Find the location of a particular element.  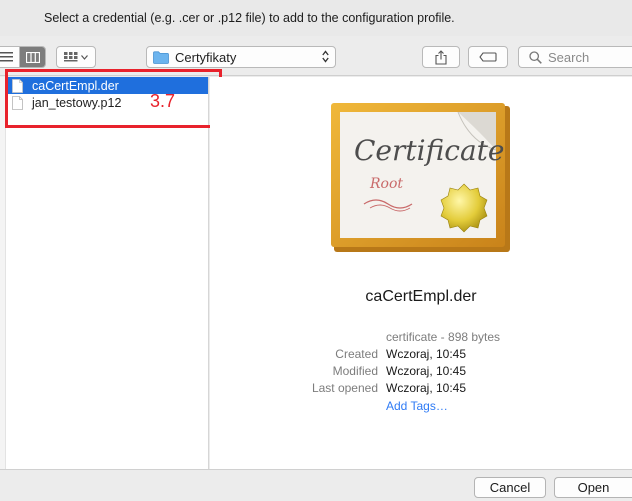

search-field: Search is located at coordinates (575, 57).